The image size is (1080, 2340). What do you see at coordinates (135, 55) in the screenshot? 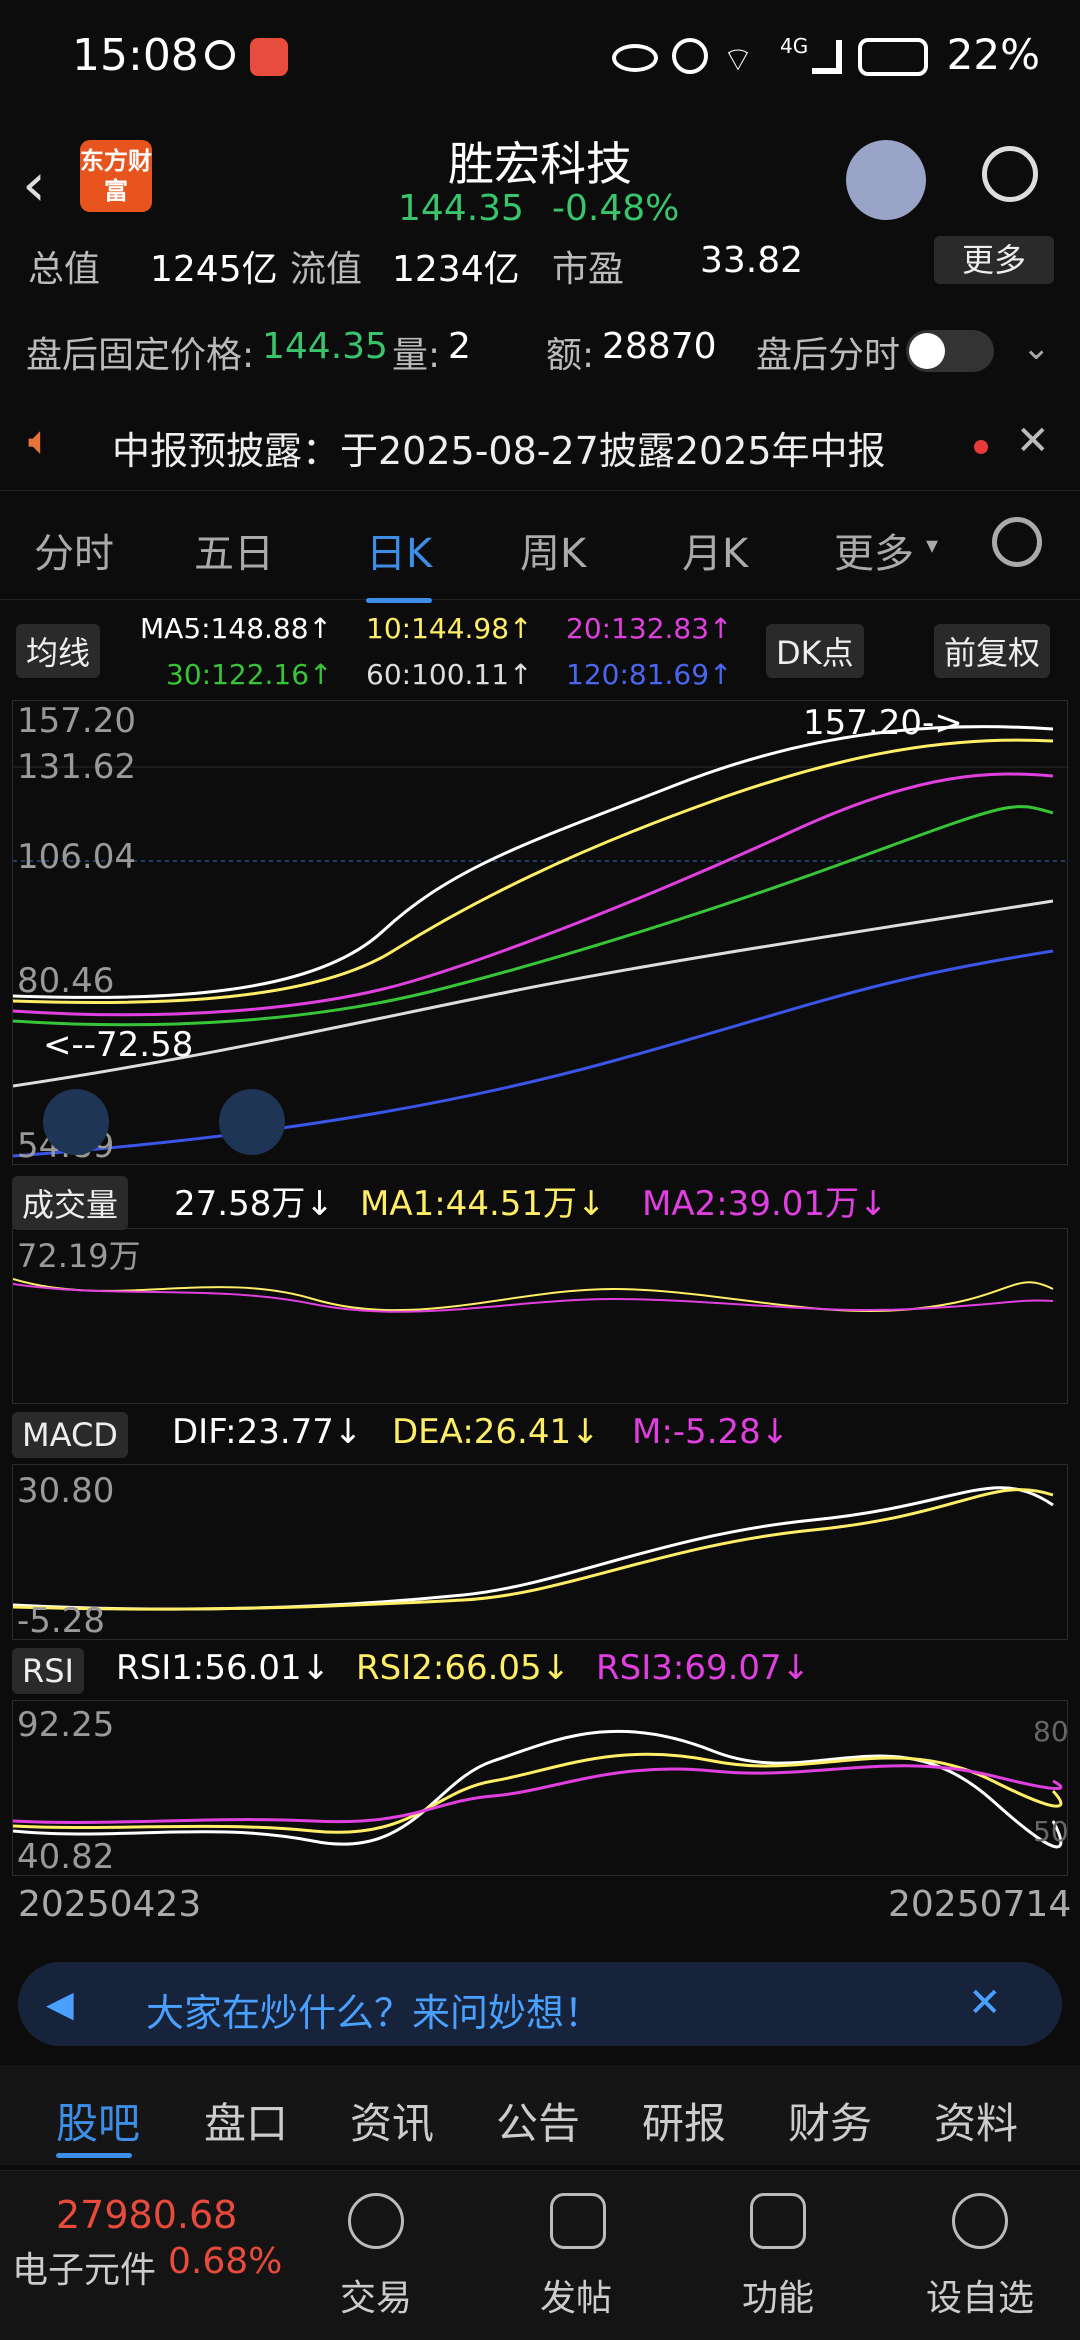
I see `status-time: 15:08` at bounding box center [135, 55].